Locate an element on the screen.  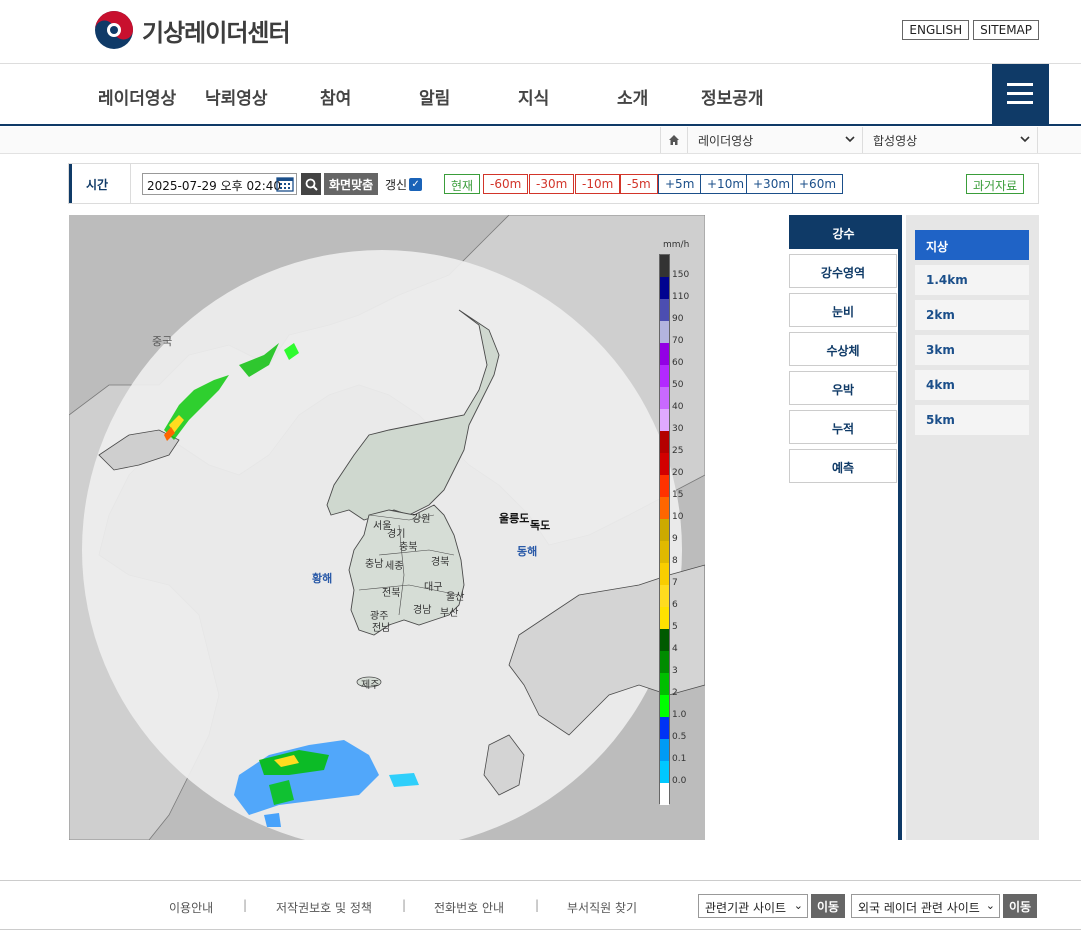
related-agency-select: 관련기관 사이트 ⌄ is located at coordinates (753, 906).